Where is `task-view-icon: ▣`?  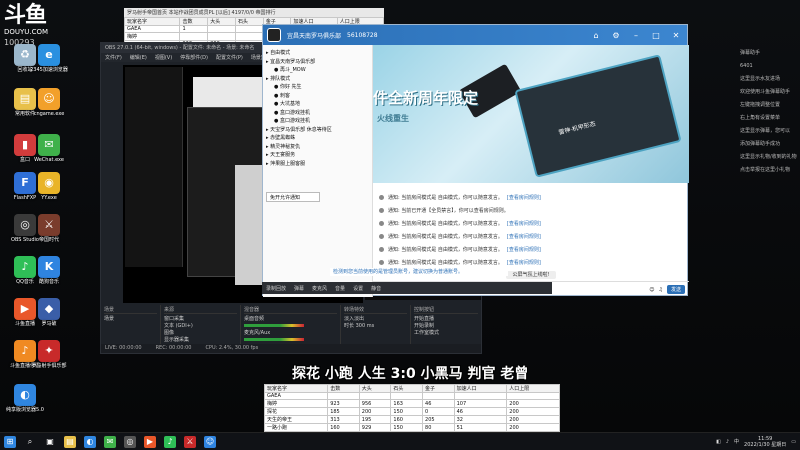
task-view-icon: ▣ is located at coordinates (50, 442).